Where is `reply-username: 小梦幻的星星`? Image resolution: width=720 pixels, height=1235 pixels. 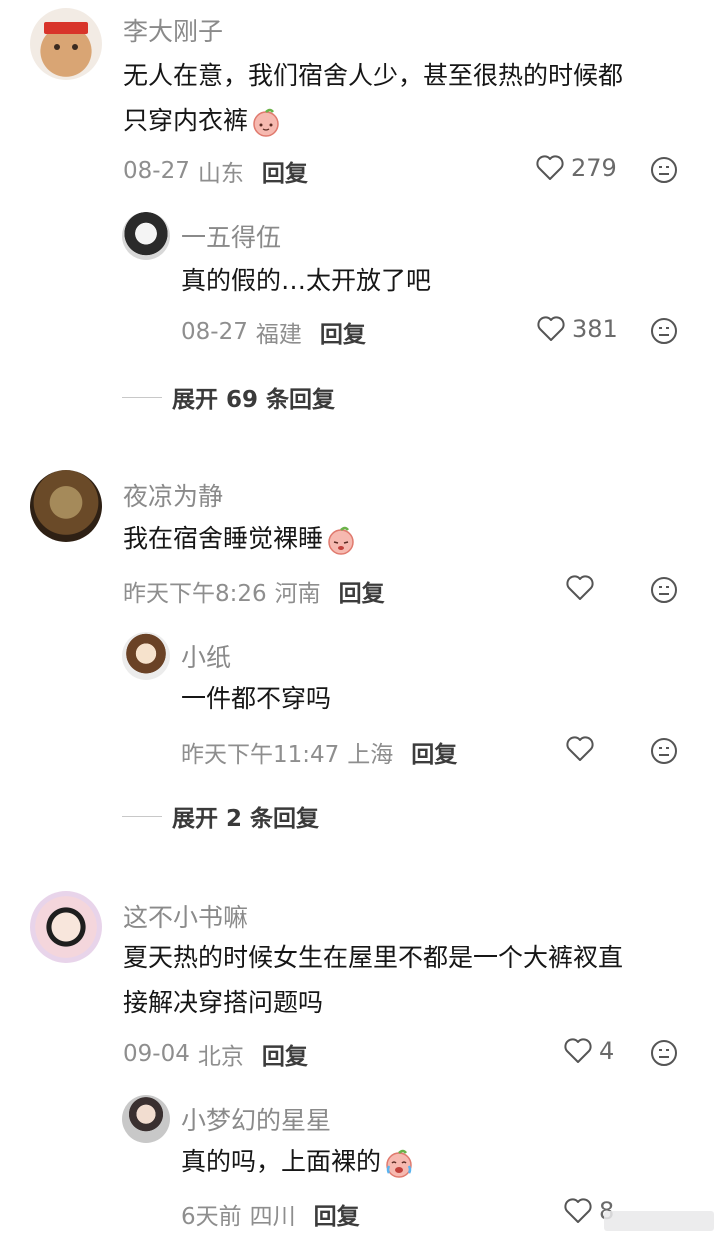 reply-username: 小梦幻的星星 is located at coordinates (256, 1119).